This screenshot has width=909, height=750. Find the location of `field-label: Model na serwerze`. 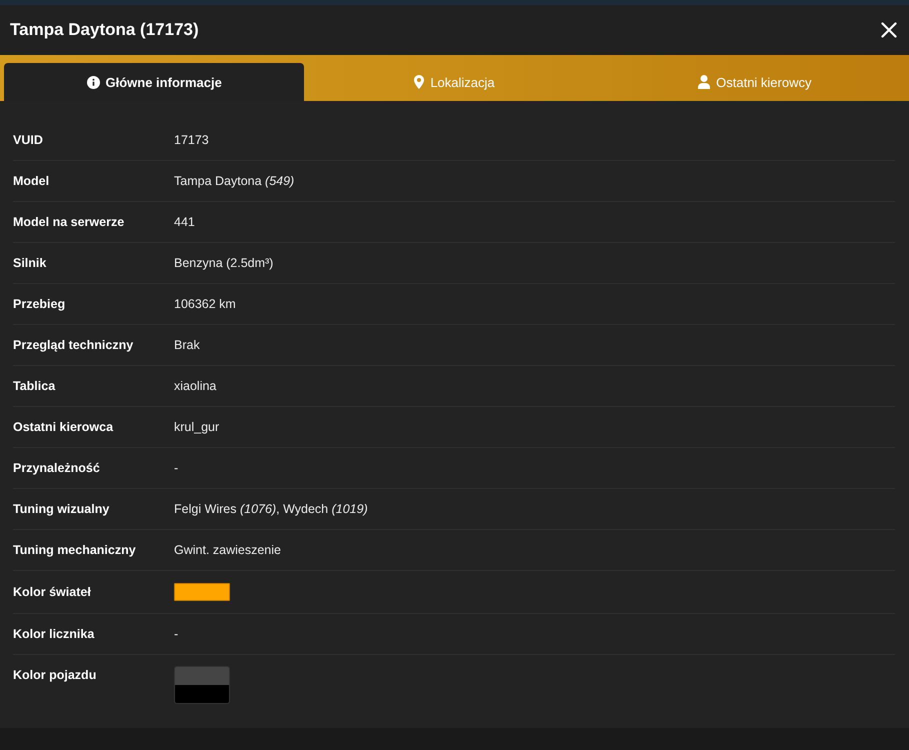

field-label: Model na serwerze is located at coordinates (69, 222).